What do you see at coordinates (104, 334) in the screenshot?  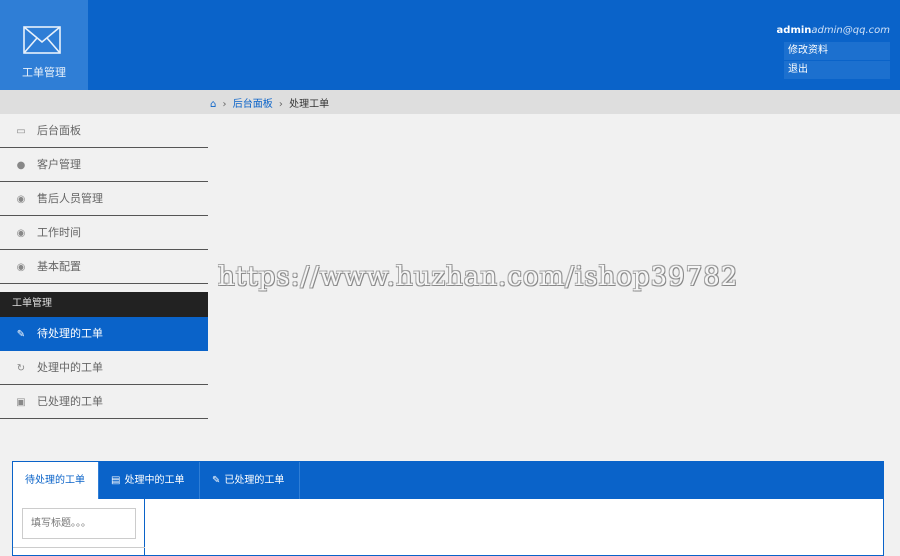 I see `sidebar-item-pending-tickets: ✎ 待处理的工单` at bounding box center [104, 334].